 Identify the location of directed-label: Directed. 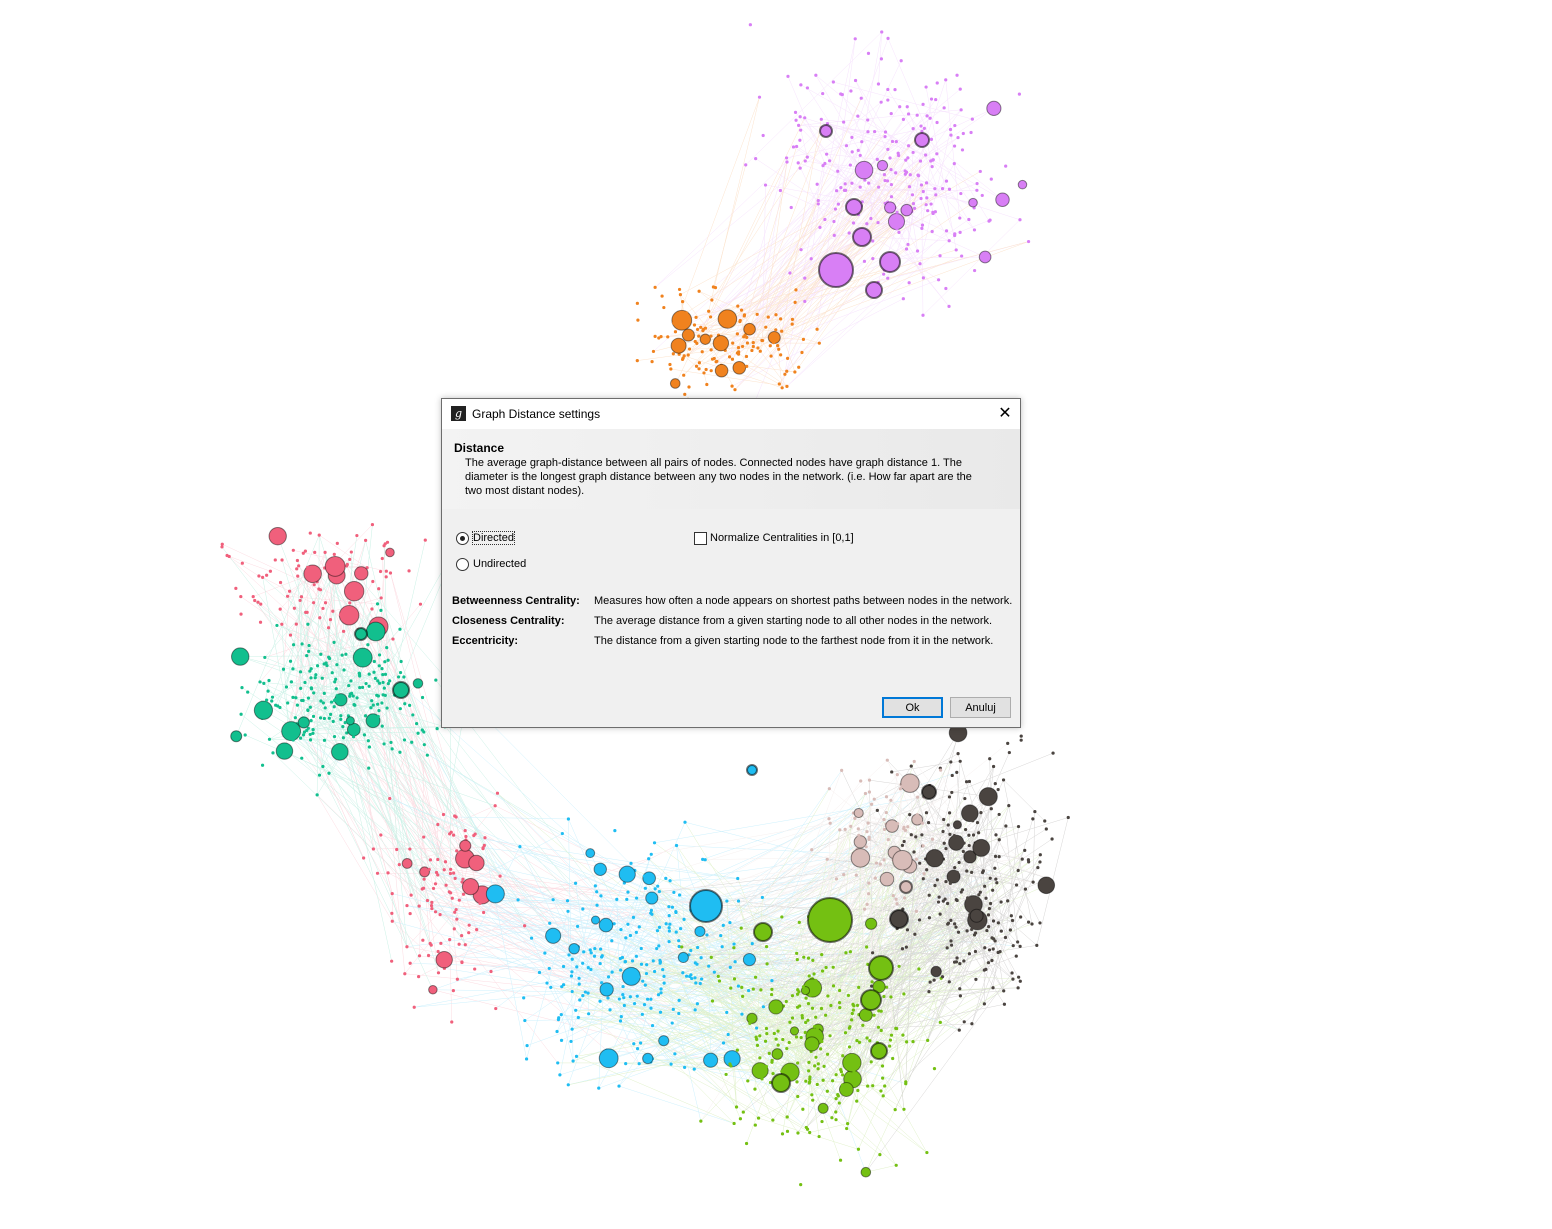
(493, 538).